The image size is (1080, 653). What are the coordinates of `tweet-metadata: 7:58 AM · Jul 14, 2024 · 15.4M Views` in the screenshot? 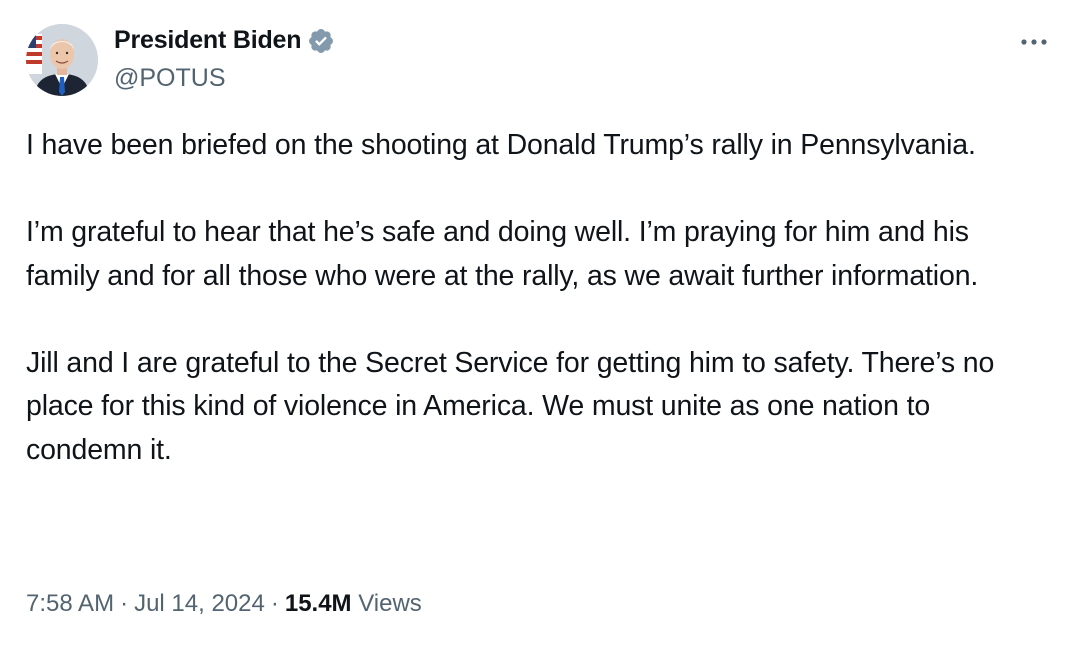 It's located at (224, 604).